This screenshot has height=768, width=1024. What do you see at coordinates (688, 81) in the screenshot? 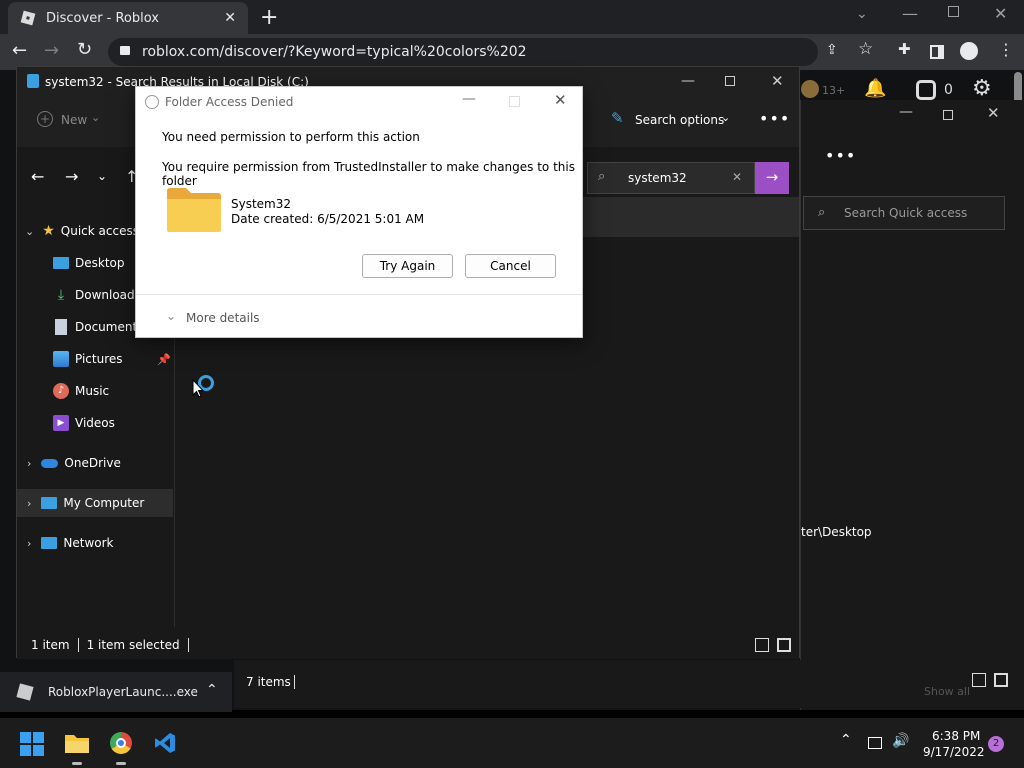
I see `explorer-minimize-button: —` at bounding box center [688, 81].